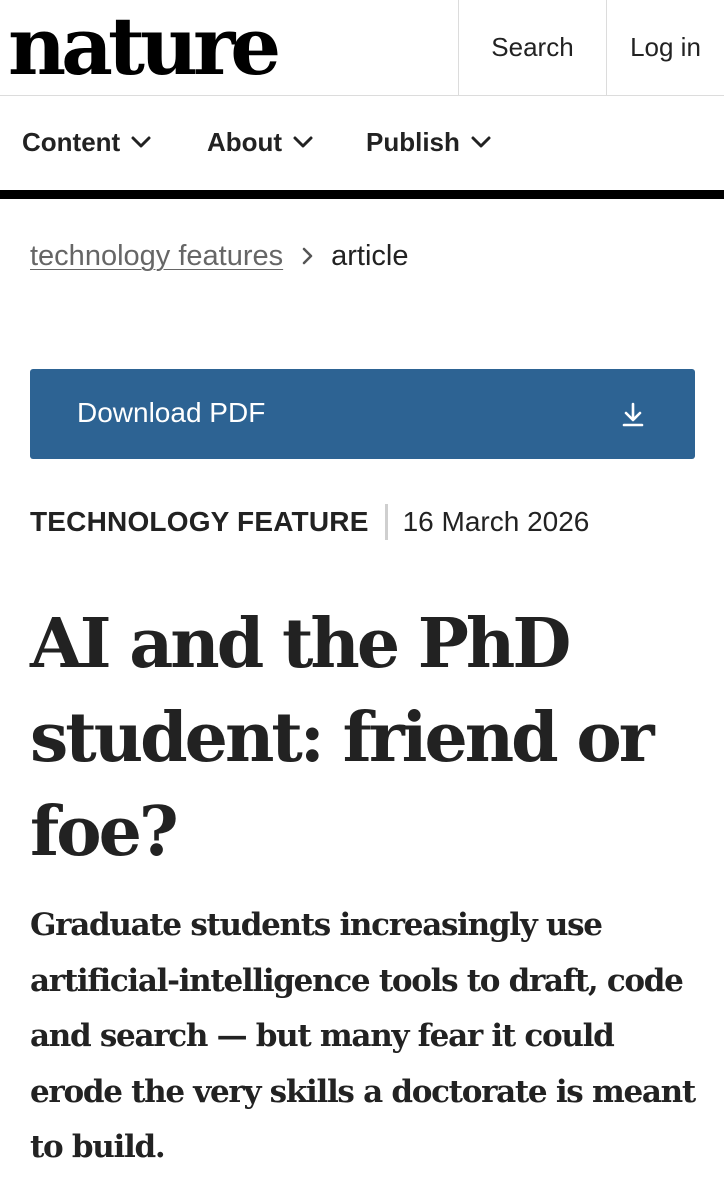 The width and height of the screenshot is (724, 1199). Describe the element at coordinates (633, 414) in the screenshot. I see `download-icon` at that location.